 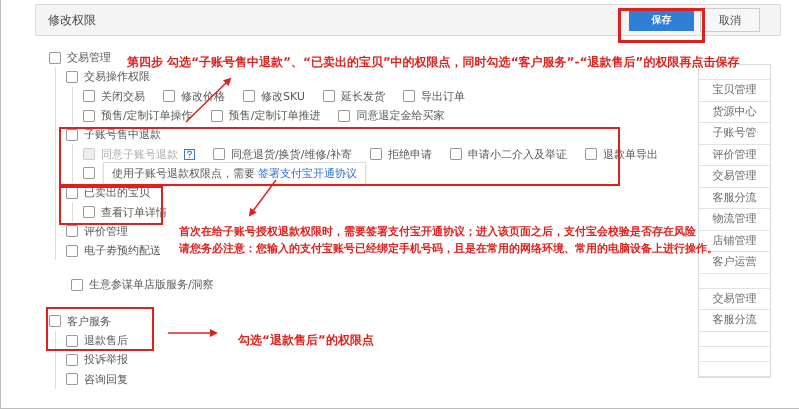 I want to click on checkbox-label: 预售/定制订单推进, so click(x=274, y=116).